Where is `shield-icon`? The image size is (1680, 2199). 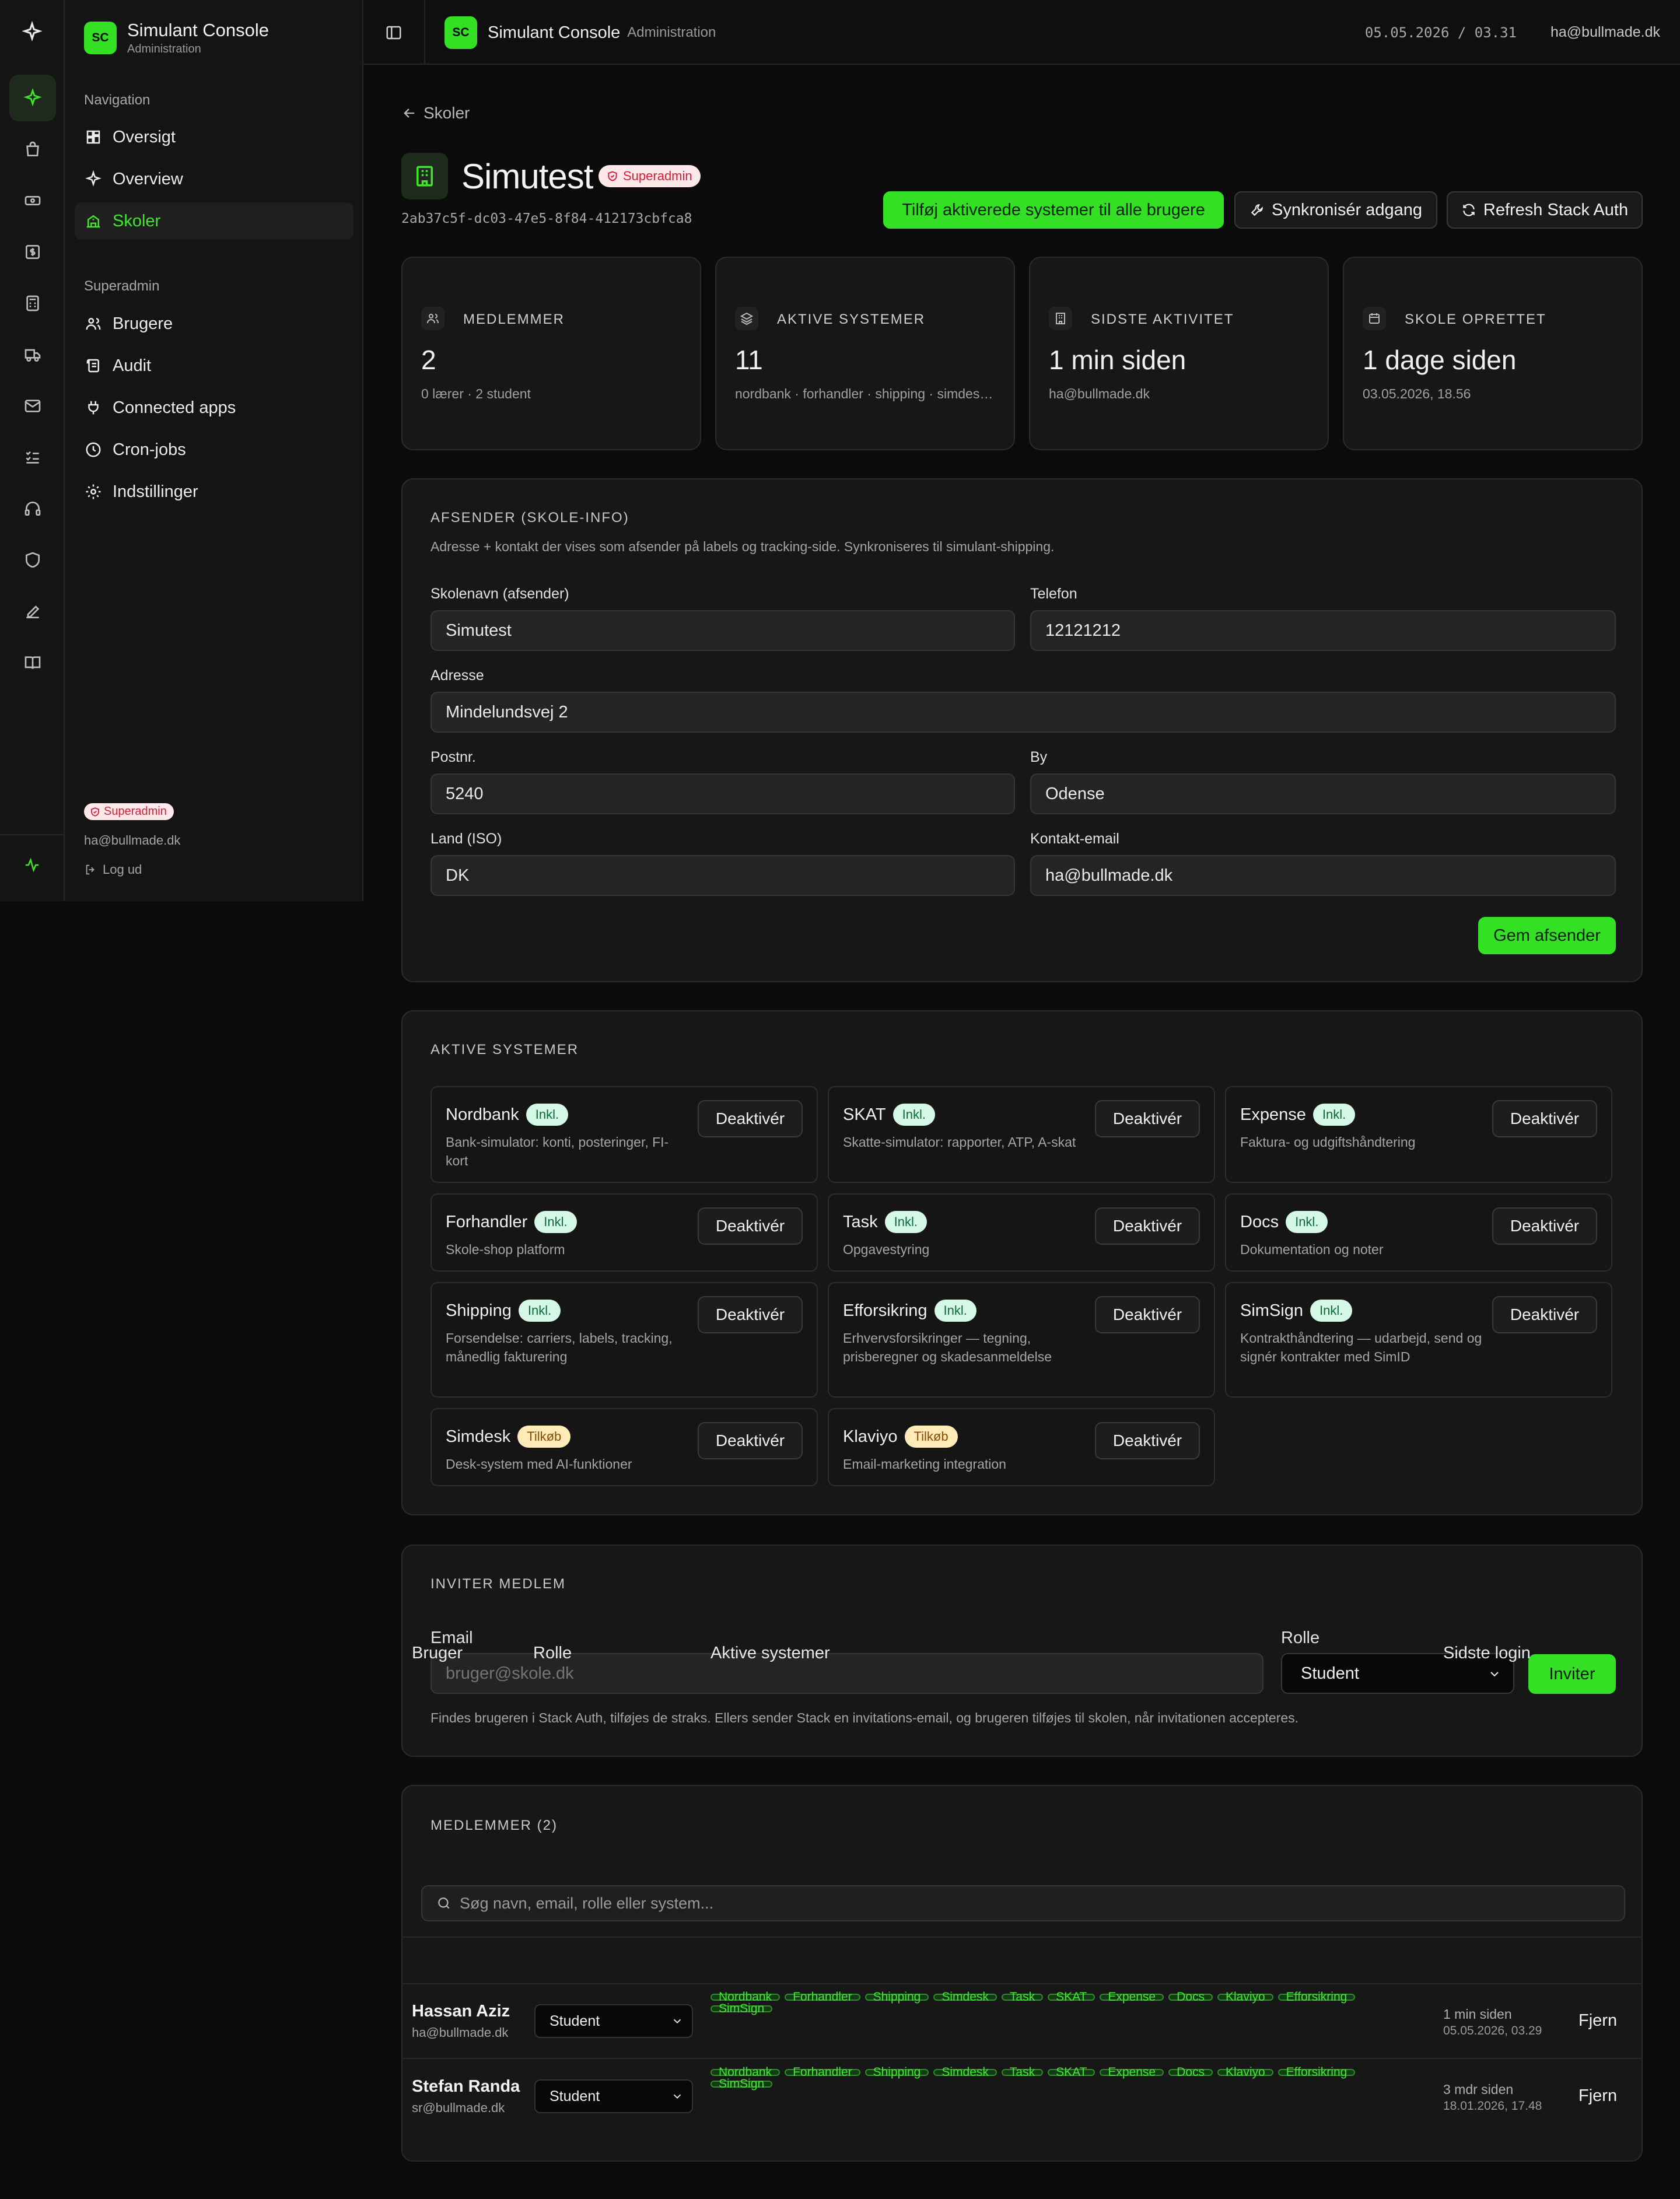
shield-icon is located at coordinates (95, 812).